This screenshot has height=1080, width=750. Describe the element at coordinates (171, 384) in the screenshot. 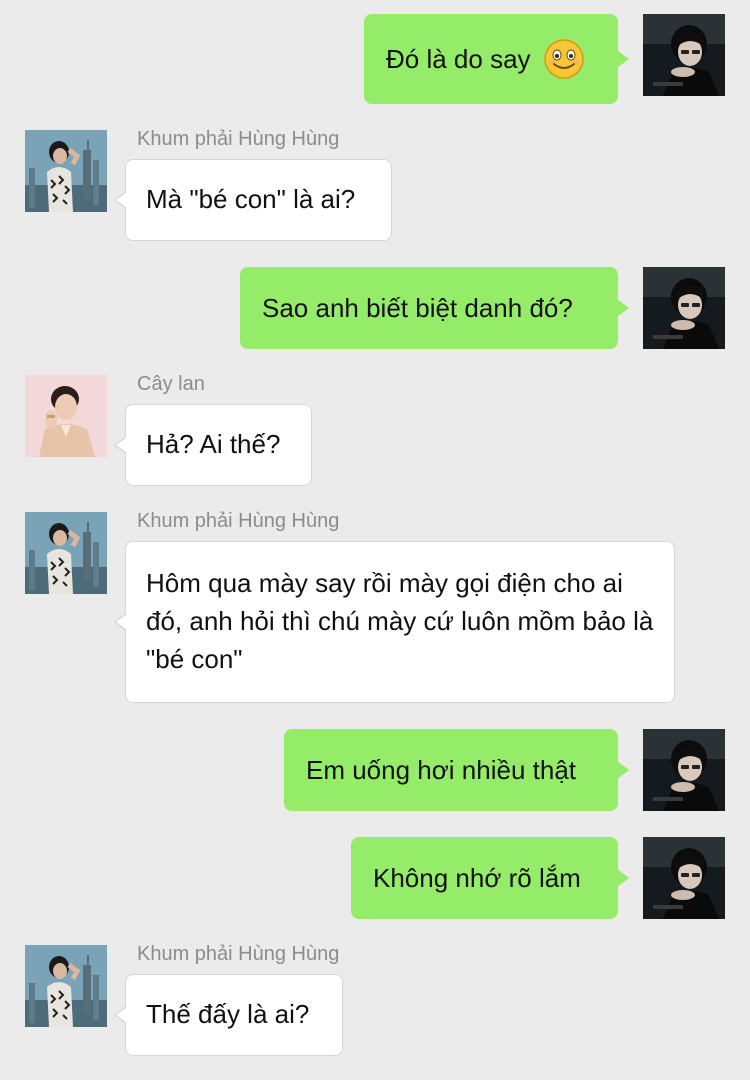

I see `sender-name: Cây lan` at that location.